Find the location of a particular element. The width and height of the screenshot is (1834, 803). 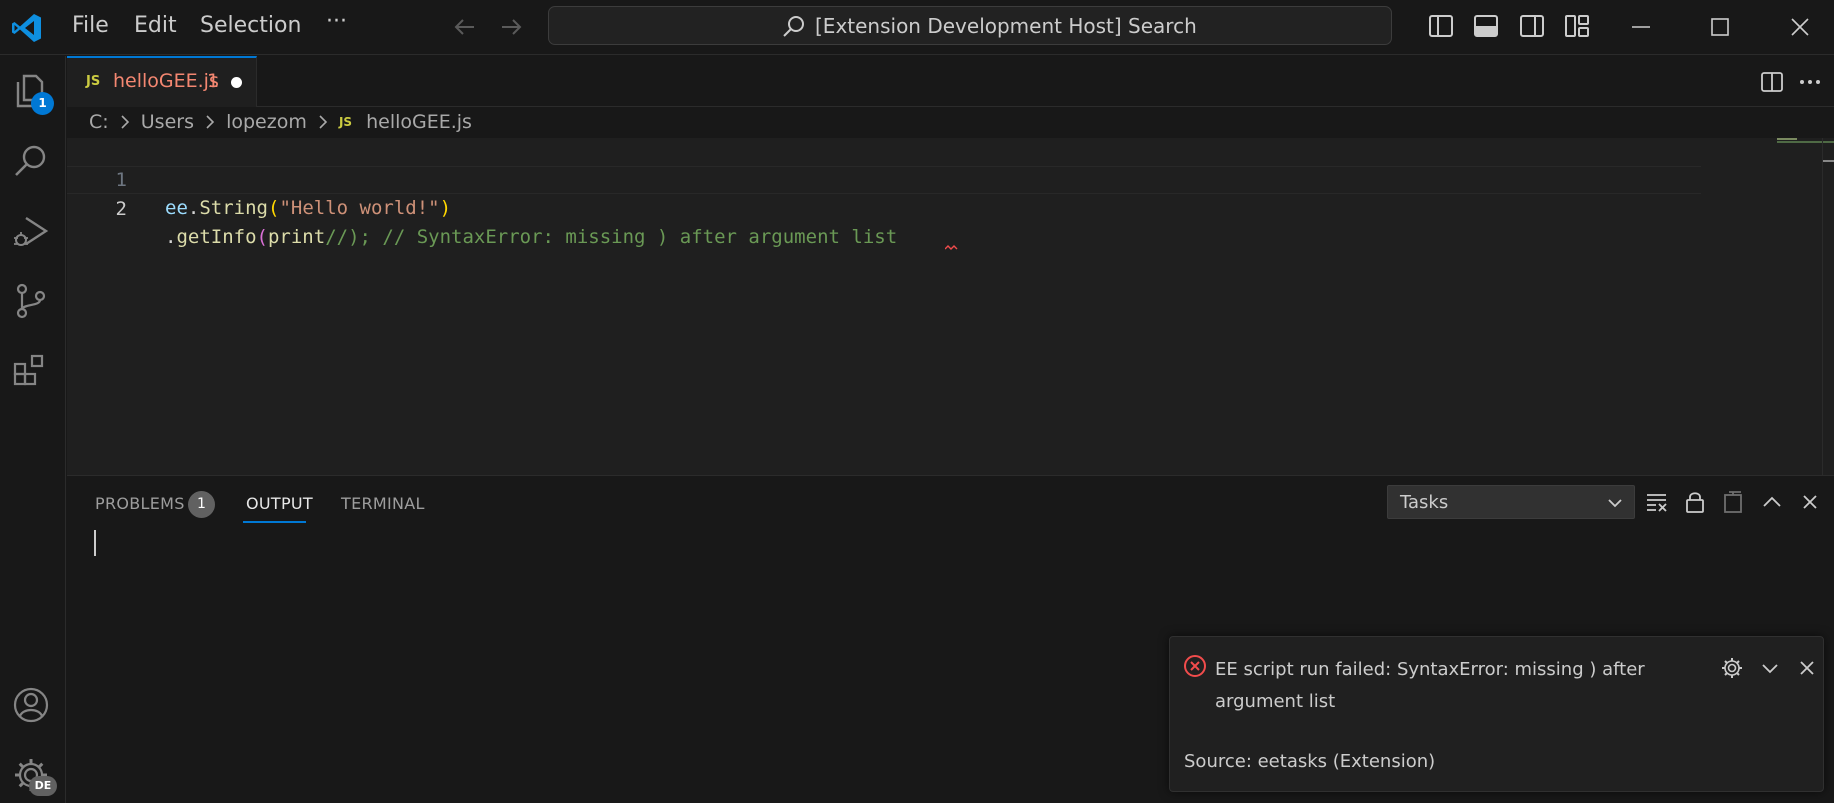

breadcrumb-file: helloGEE.js is located at coordinates (419, 122).